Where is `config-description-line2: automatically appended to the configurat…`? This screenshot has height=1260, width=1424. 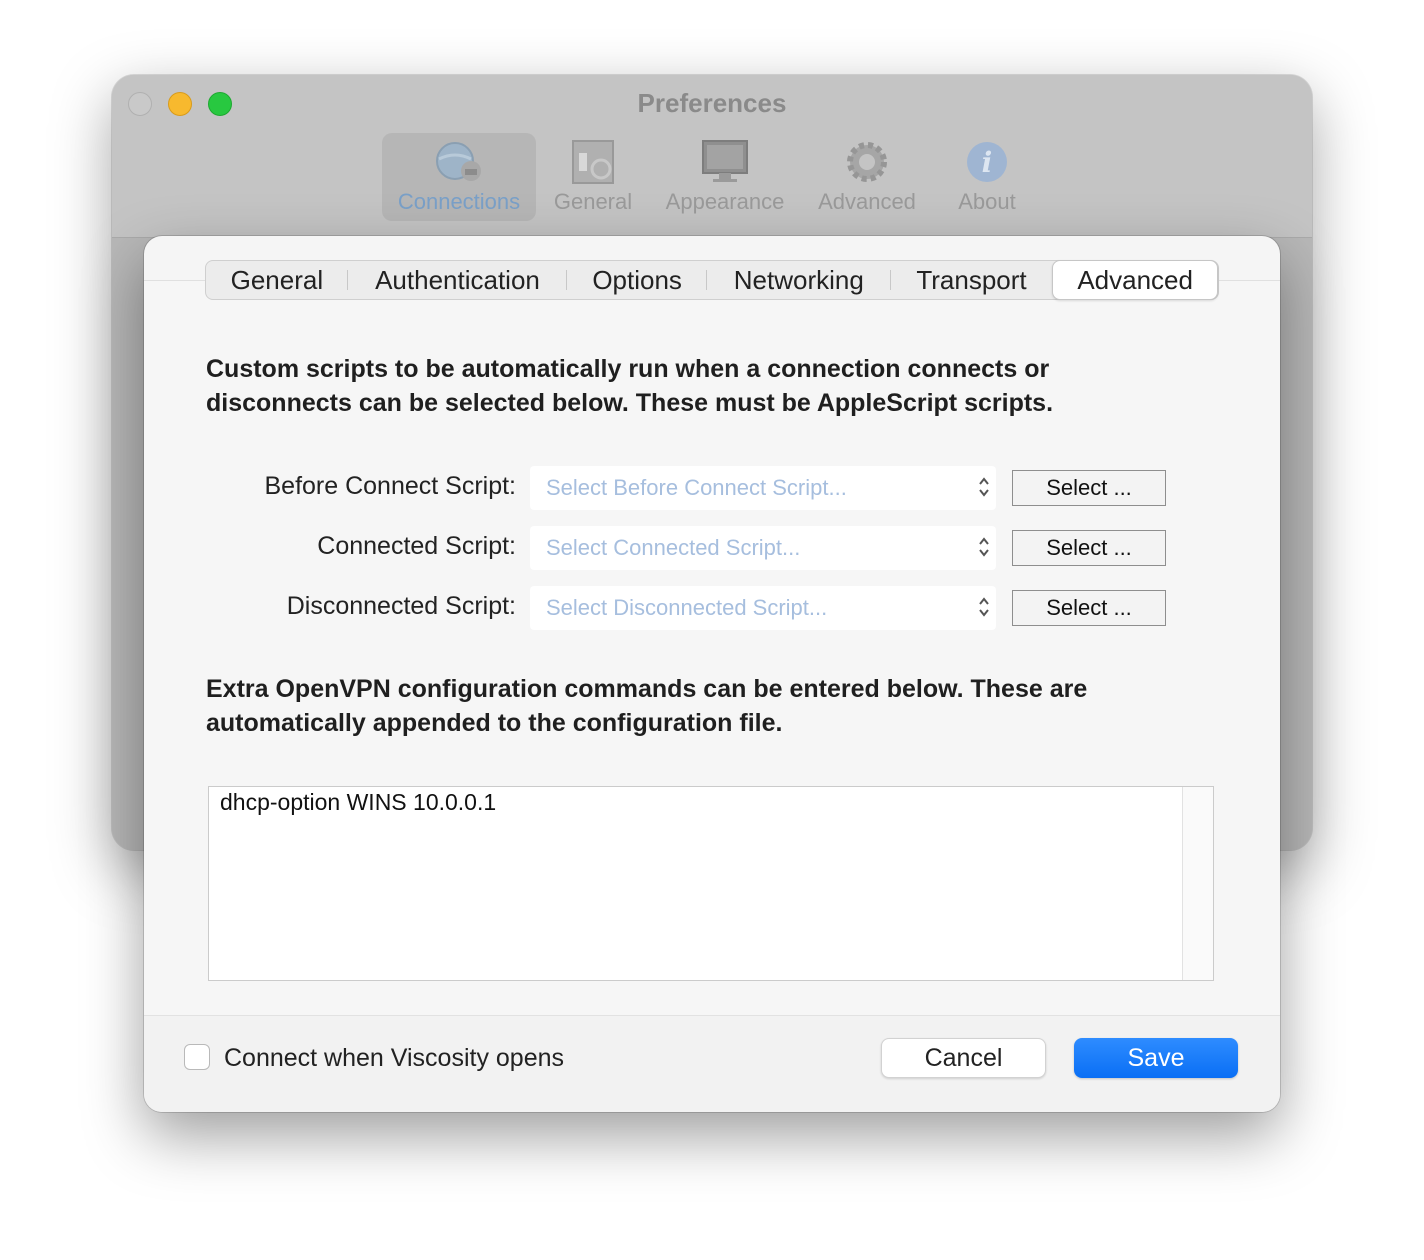 config-description-line2: automatically appended to the configurat… is located at coordinates (494, 723).